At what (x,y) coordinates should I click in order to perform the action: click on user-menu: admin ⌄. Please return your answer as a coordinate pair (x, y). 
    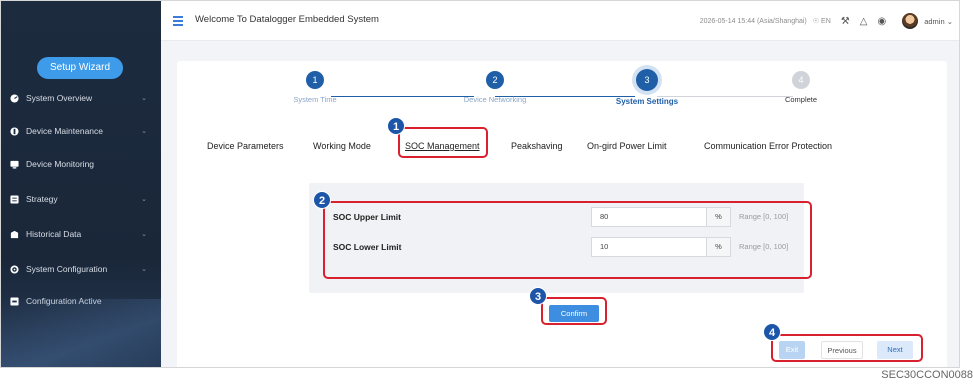
    Looking at the image, I should click on (938, 21).